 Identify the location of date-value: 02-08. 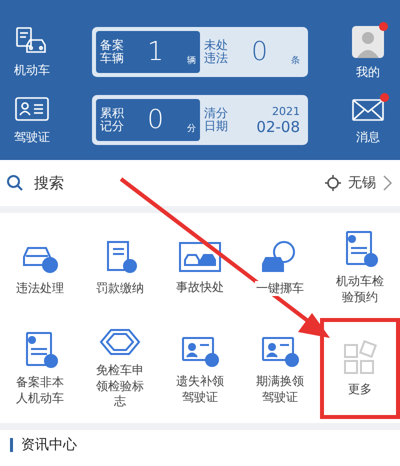
(278, 127).